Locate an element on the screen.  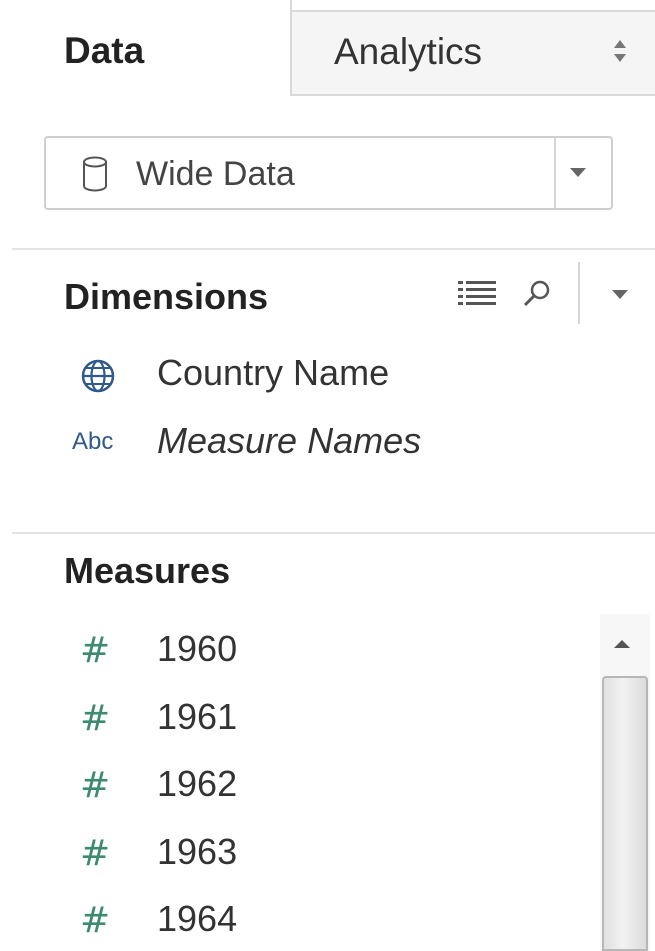
measure-field-1961: # 1961 is located at coordinates (298, 718).